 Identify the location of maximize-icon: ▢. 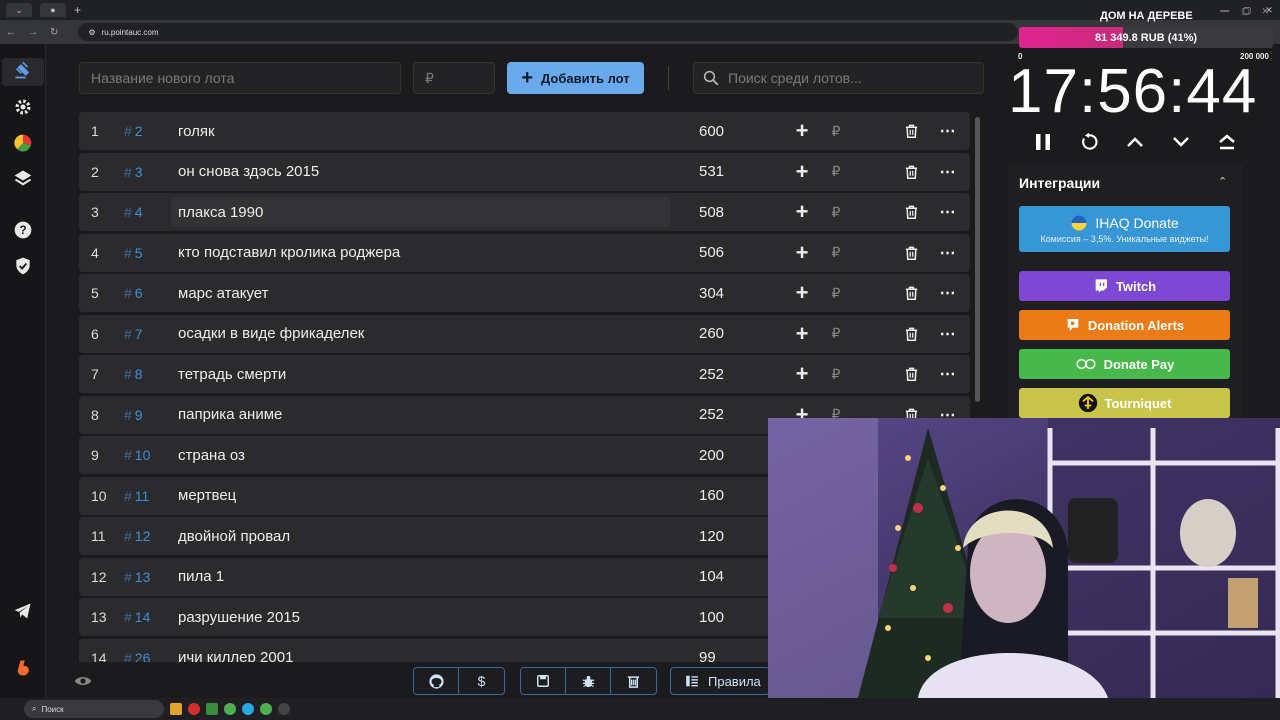
(1245, 11).